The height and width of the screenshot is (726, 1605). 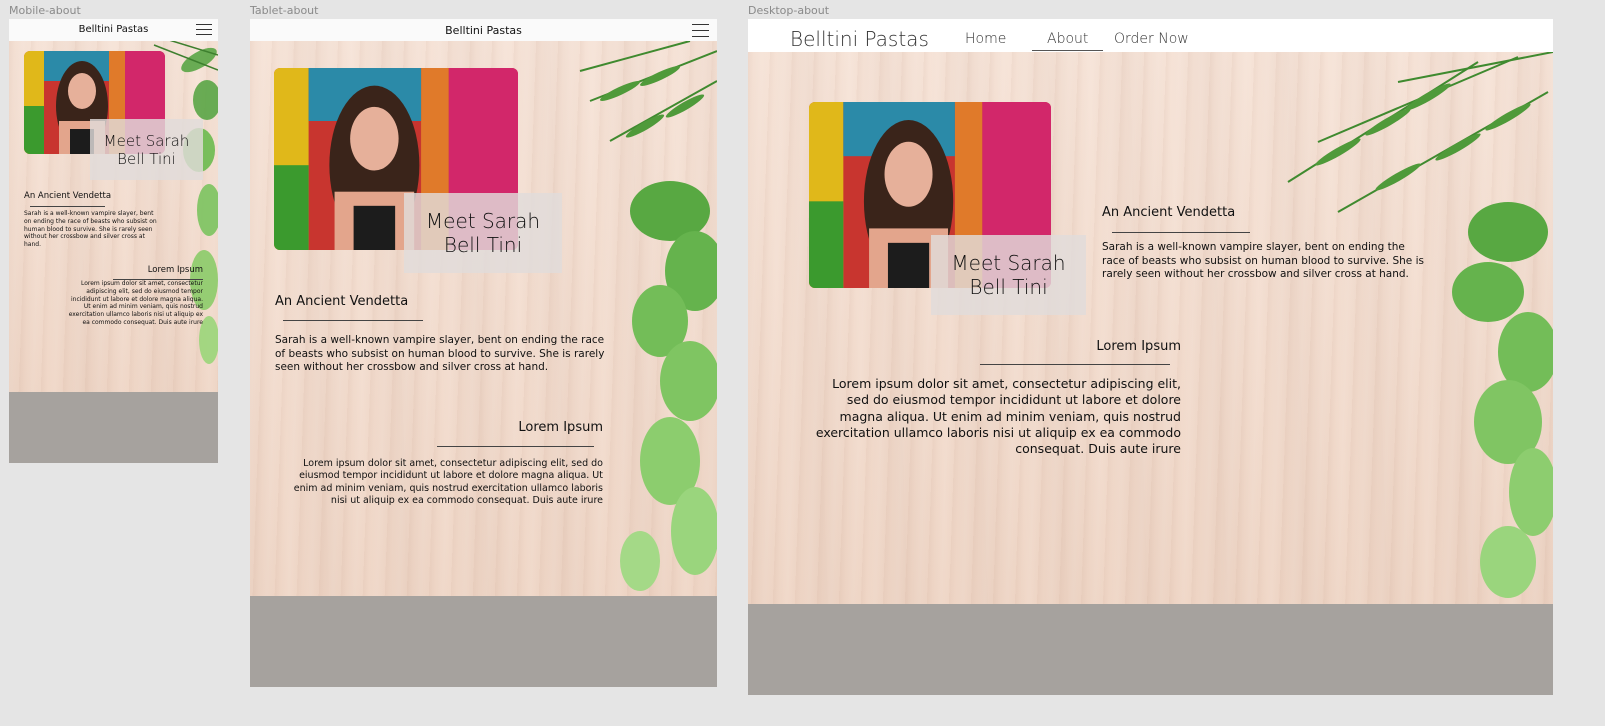 What do you see at coordinates (45, 10) in the screenshot?
I see `frame-label-mobile: Mobile-about` at bounding box center [45, 10].